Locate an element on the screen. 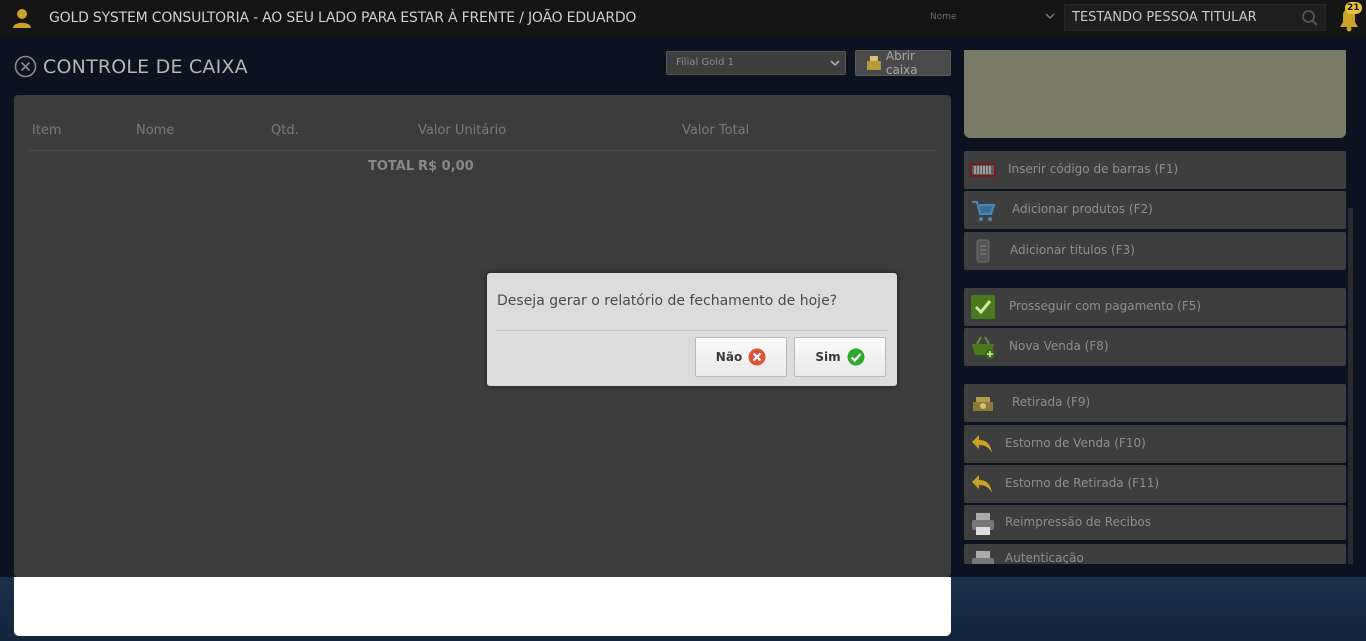  no-button-label: Não is located at coordinates (729, 357).